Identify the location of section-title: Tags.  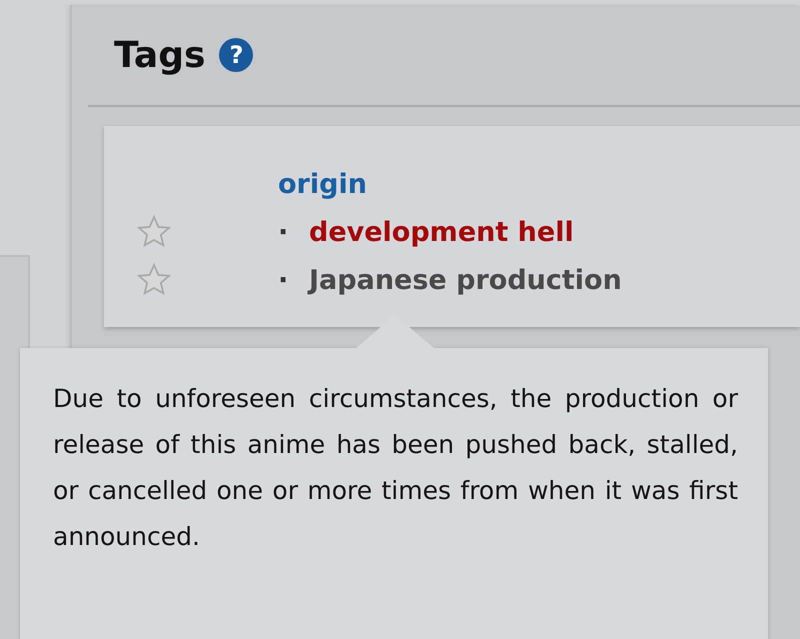
(160, 55).